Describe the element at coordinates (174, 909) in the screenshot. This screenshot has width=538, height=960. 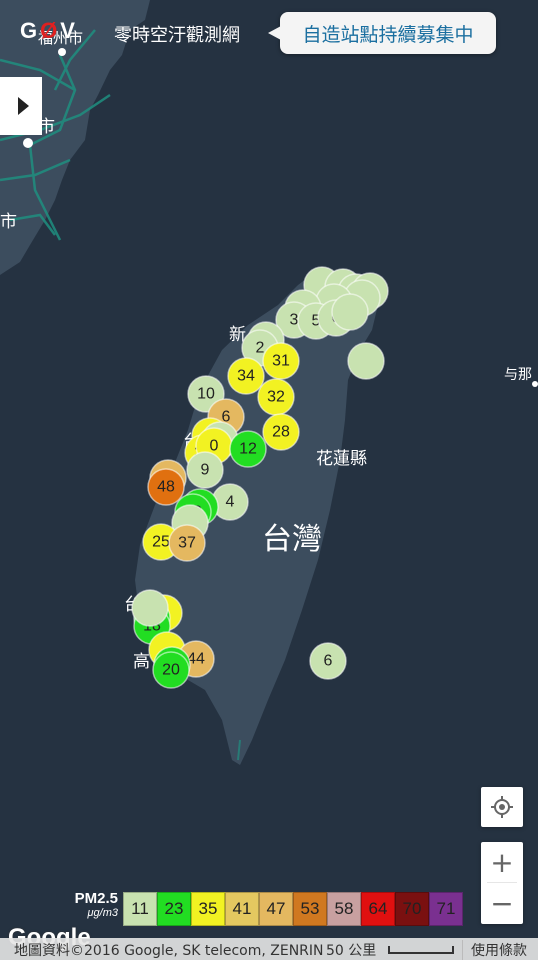
I see `legend-swatch: 23` at that location.